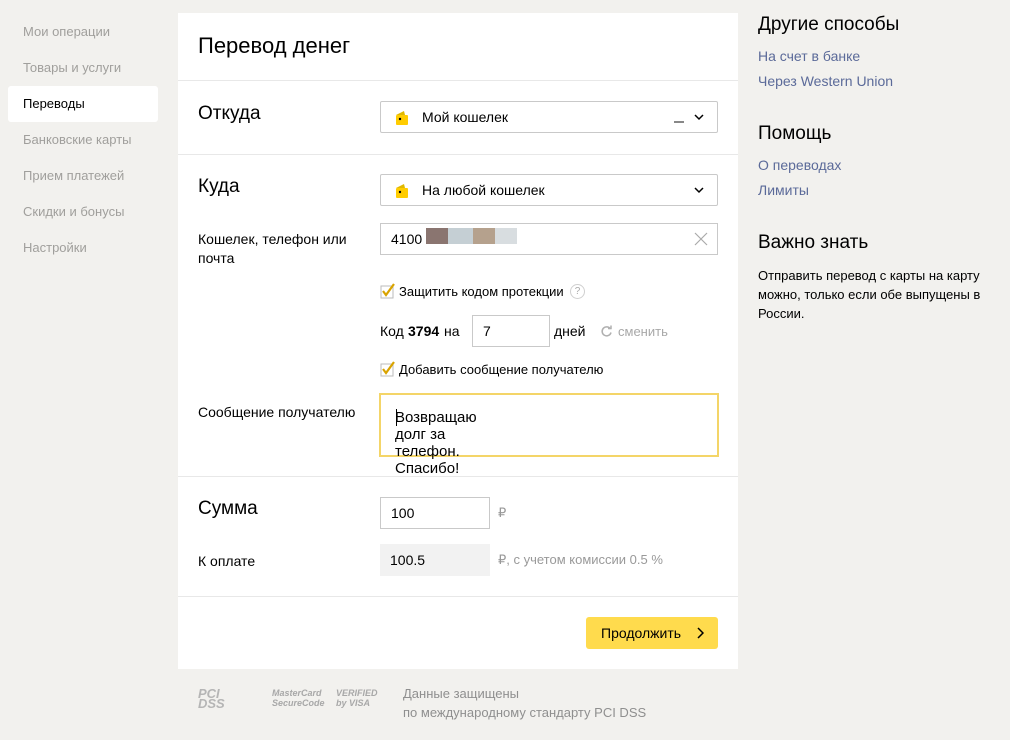  What do you see at coordinates (525, 712) in the screenshot?
I see `security-note-line2: по международному стандарту PCI DSS` at bounding box center [525, 712].